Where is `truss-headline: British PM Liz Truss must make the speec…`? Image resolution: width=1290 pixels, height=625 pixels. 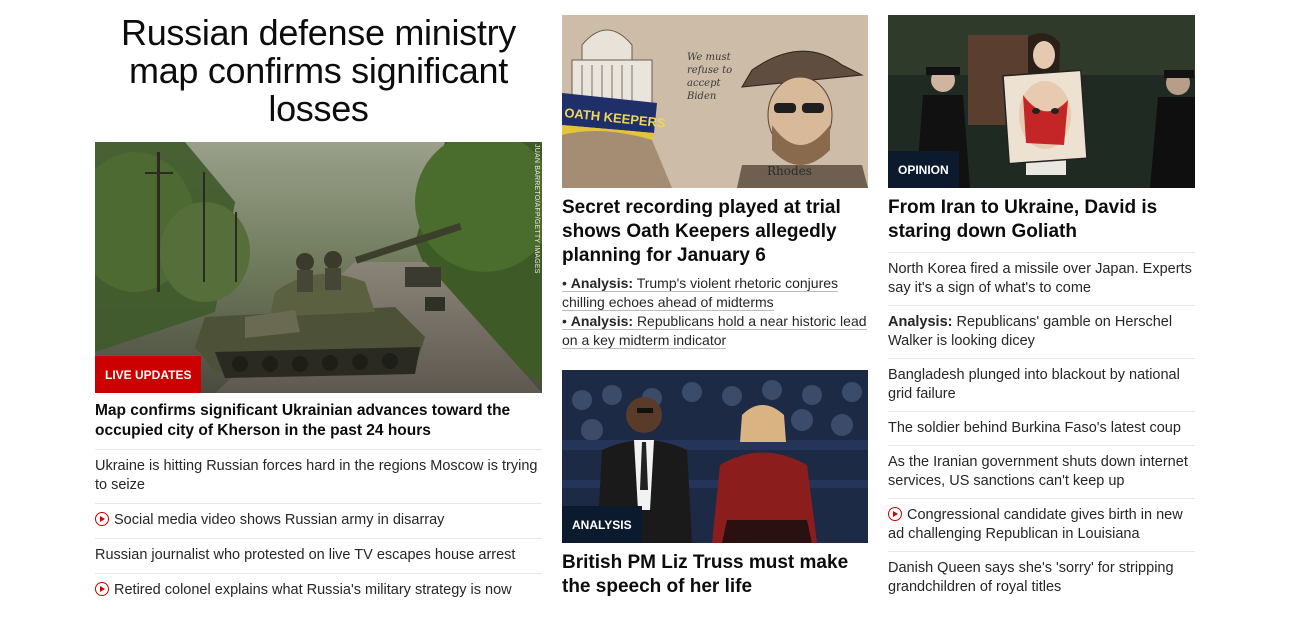 truss-headline: British PM Liz Truss must make the speec… is located at coordinates (715, 575).